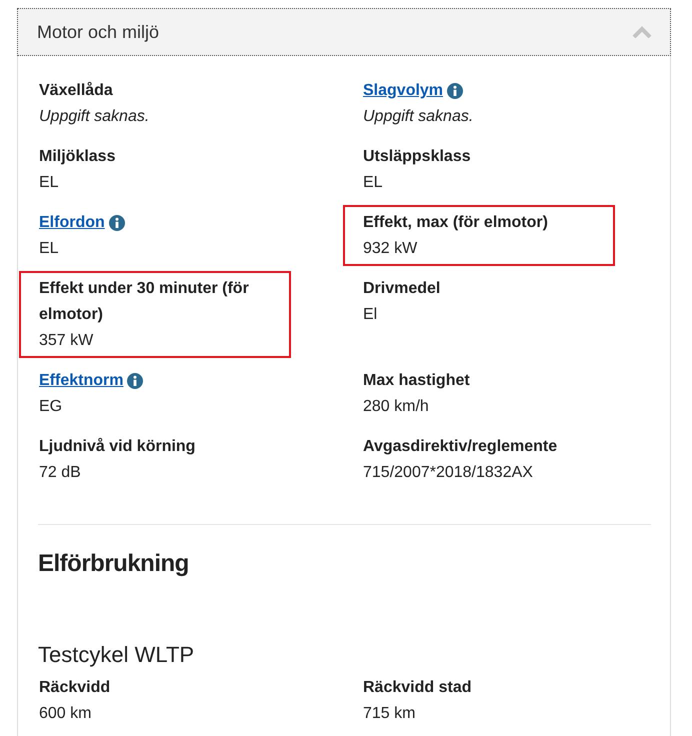 Image resolution: width=692 pixels, height=736 pixels. Describe the element at coordinates (403, 91) in the screenshot. I see `field-label-link: Slagvolym` at that location.